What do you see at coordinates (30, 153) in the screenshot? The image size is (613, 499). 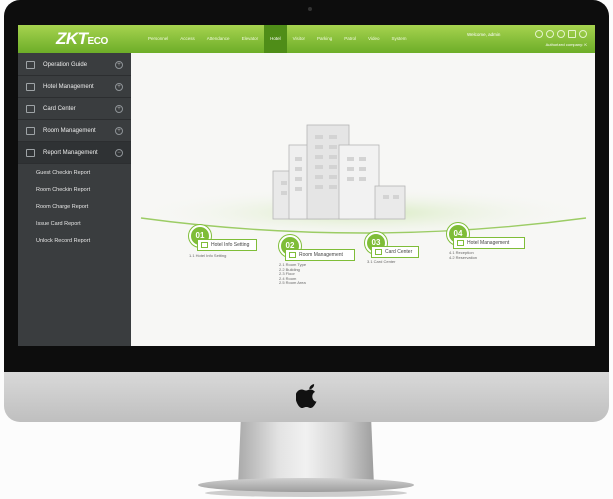 I see `report-icon` at bounding box center [30, 153].